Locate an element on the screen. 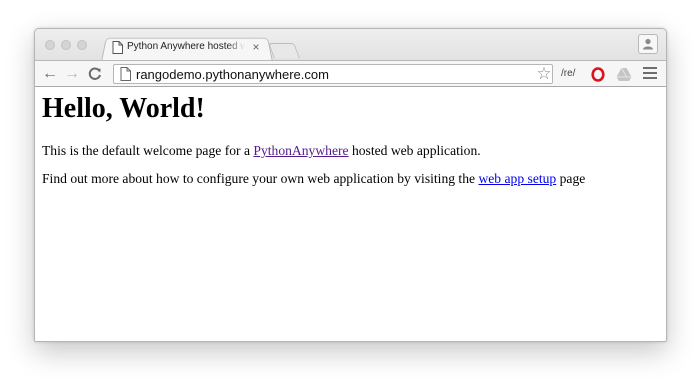 The image size is (700, 382). browser-tab-content: Python Anywhere hosted w × is located at coordinates (188, 49).